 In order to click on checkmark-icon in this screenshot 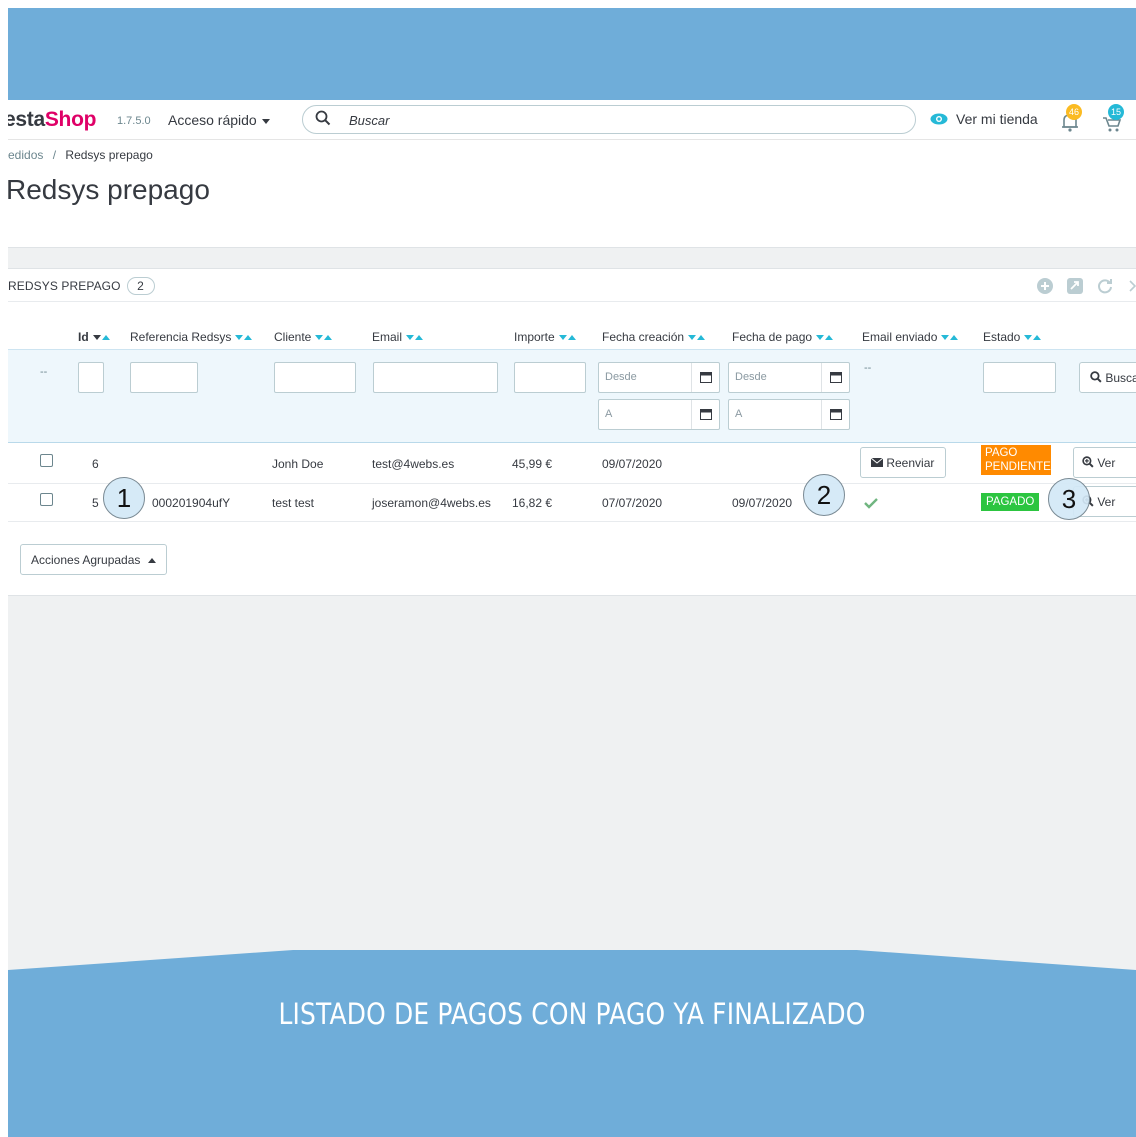, I will do `click(871, 503)`.